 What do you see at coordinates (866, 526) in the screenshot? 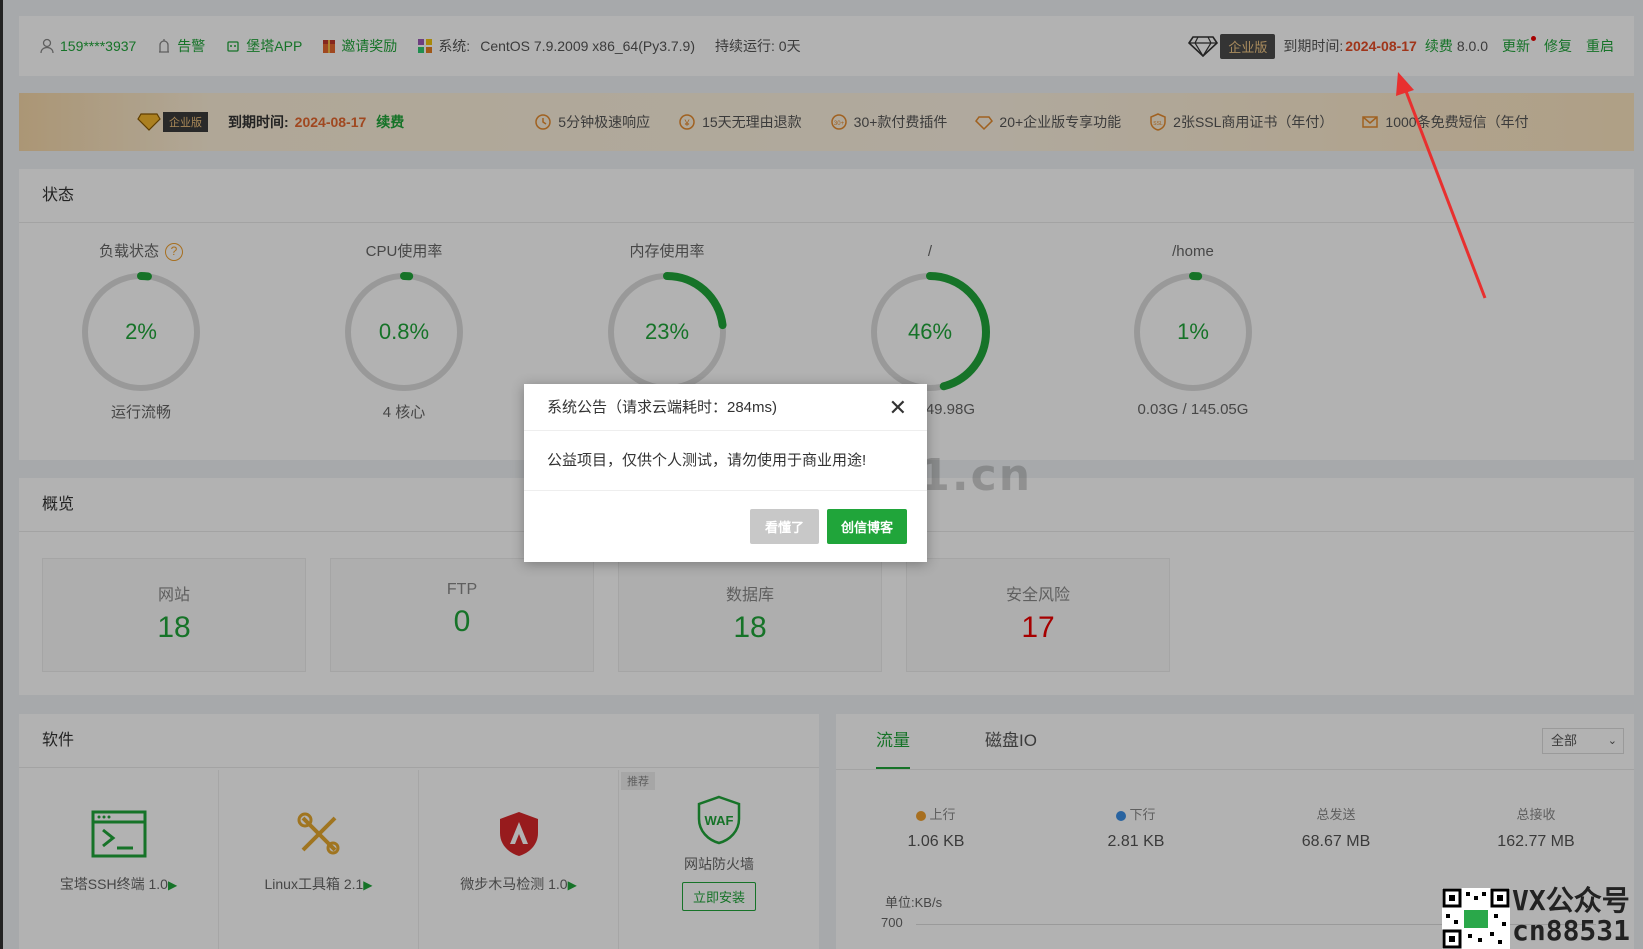
I see `blog-button: 创信博客` at bounding box center [866, 526].